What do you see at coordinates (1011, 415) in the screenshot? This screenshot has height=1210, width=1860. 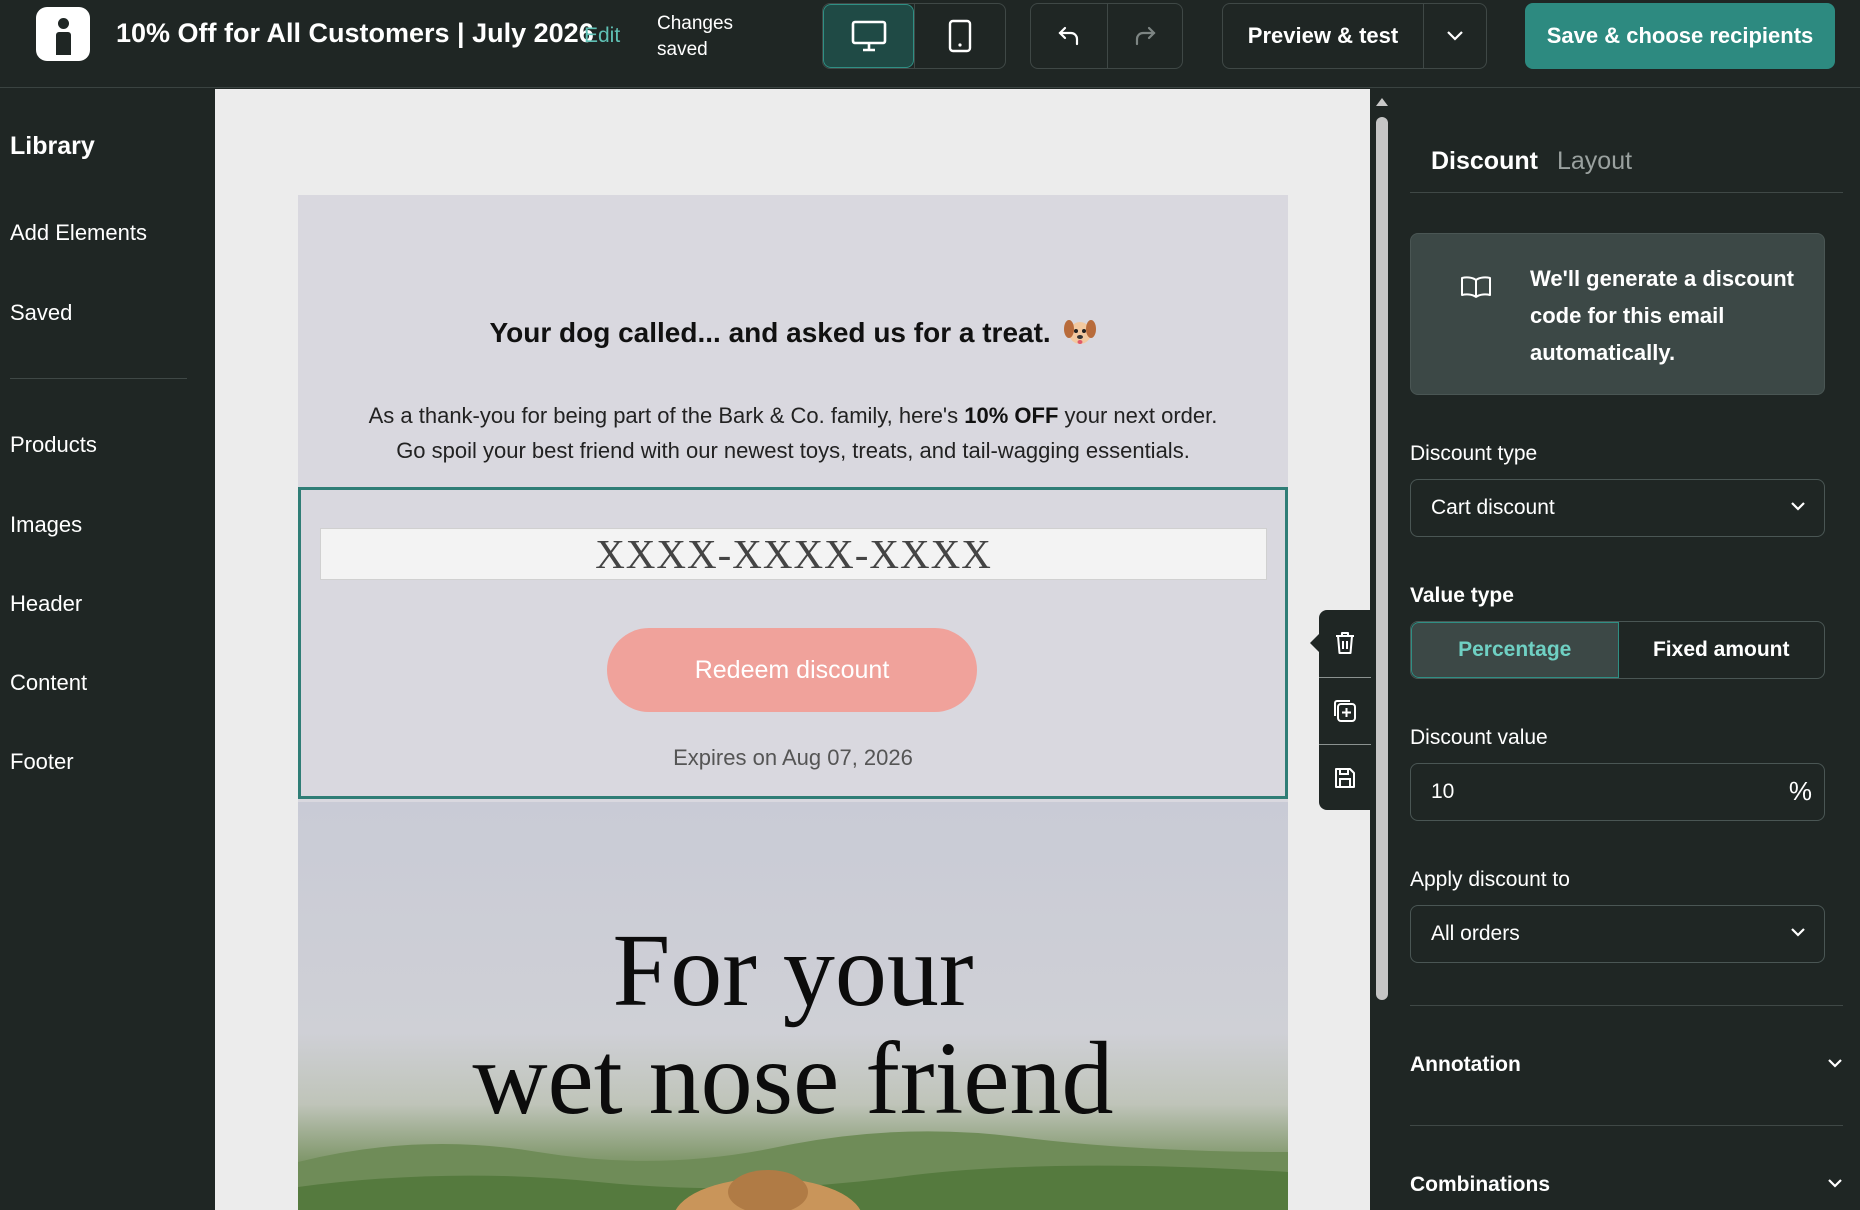 I see `body-text-bold: 10% OFF` at bounding box center [1011, 415].